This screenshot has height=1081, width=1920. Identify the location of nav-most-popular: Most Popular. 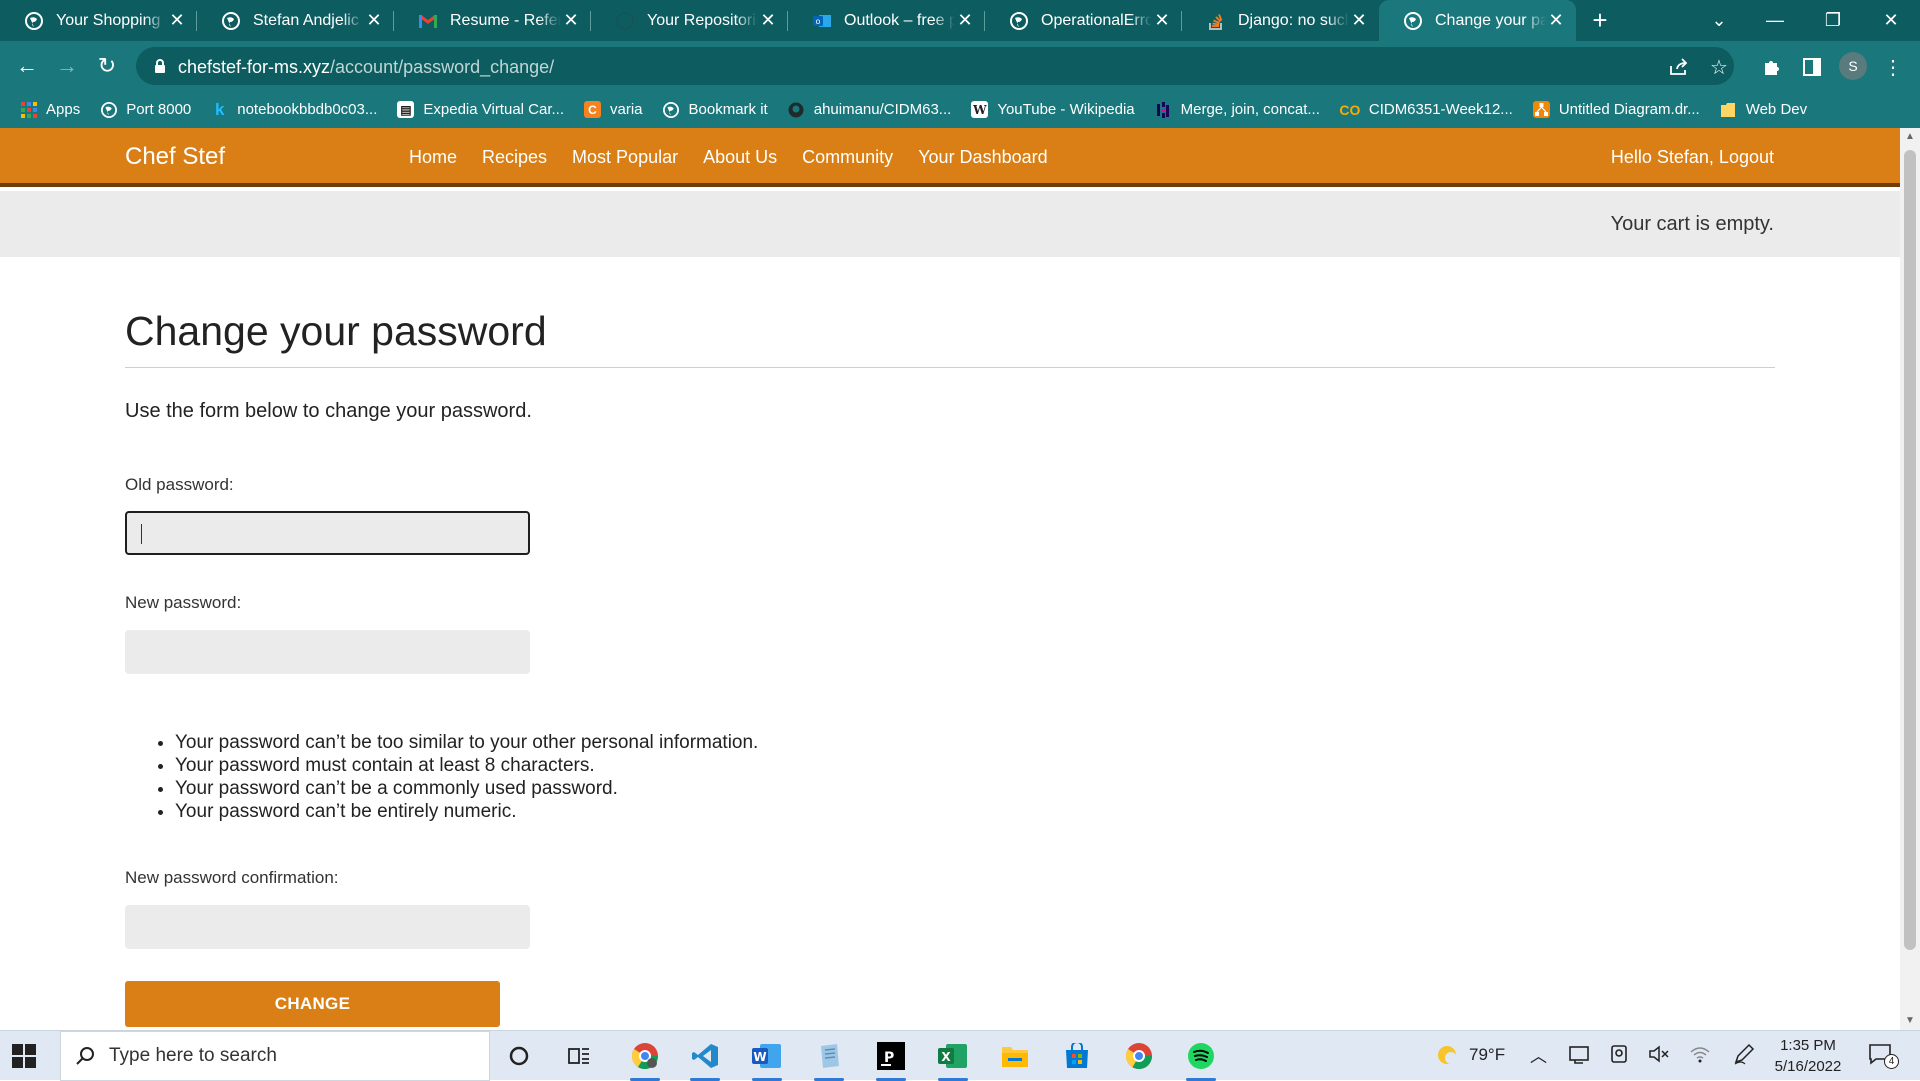
(625, 157).